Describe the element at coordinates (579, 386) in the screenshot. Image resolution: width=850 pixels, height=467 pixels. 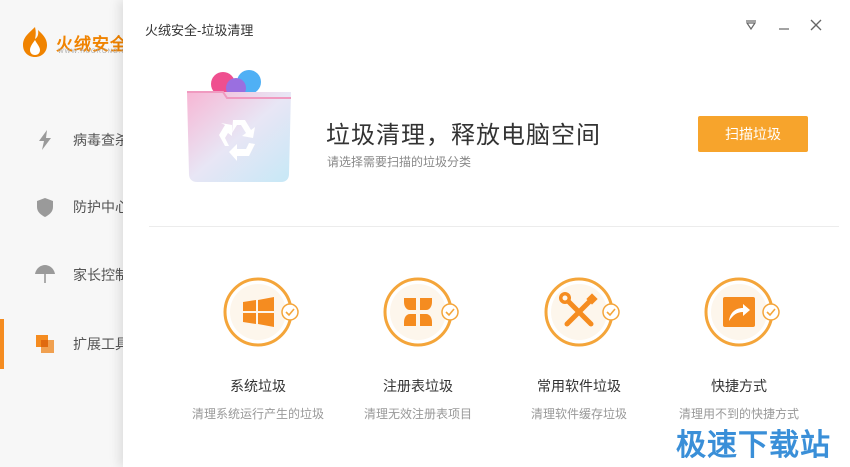
I see `category-label: 常用软件垃圾` at that location.